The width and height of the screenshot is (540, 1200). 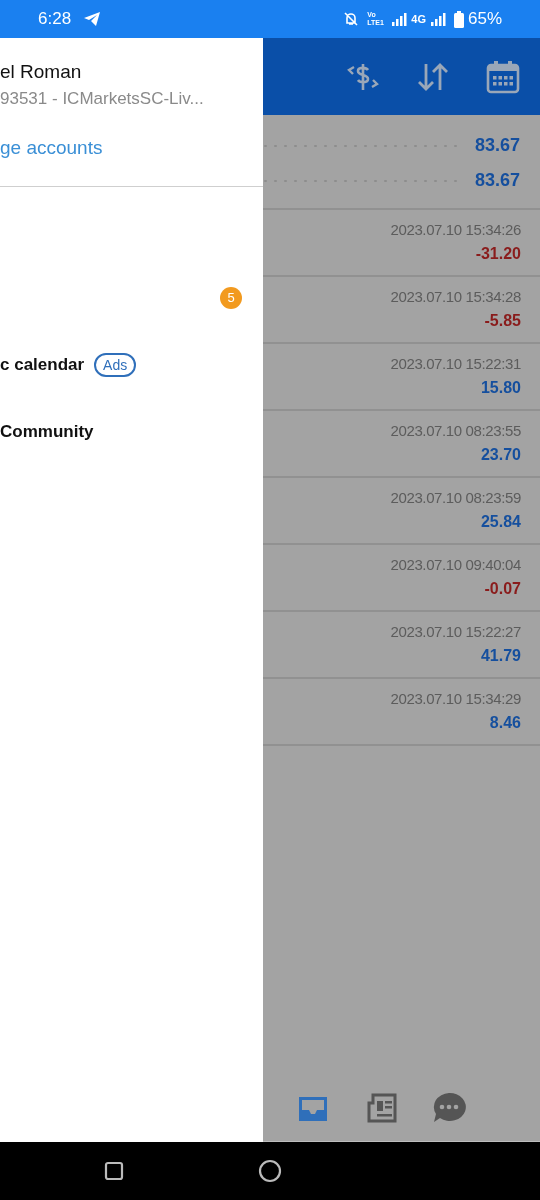 I want to click on deal-time: 2023.07.10 08:23:55, so click(x=455, y=431).